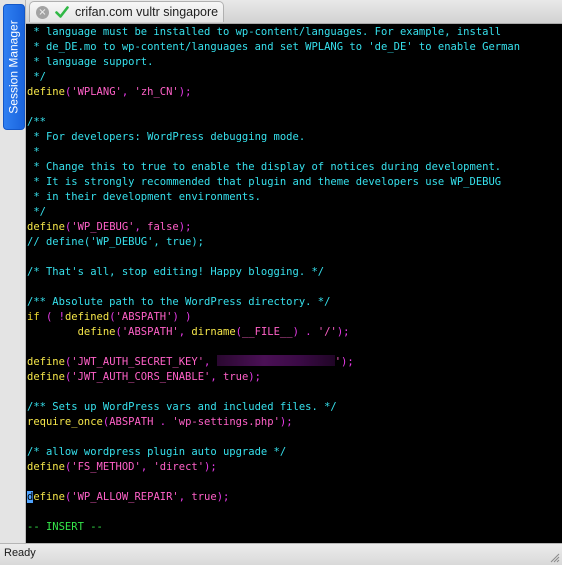 The width and height of the screenshot is (562, 565). I want to click on code-token: __FILE__, so click(267, 332).